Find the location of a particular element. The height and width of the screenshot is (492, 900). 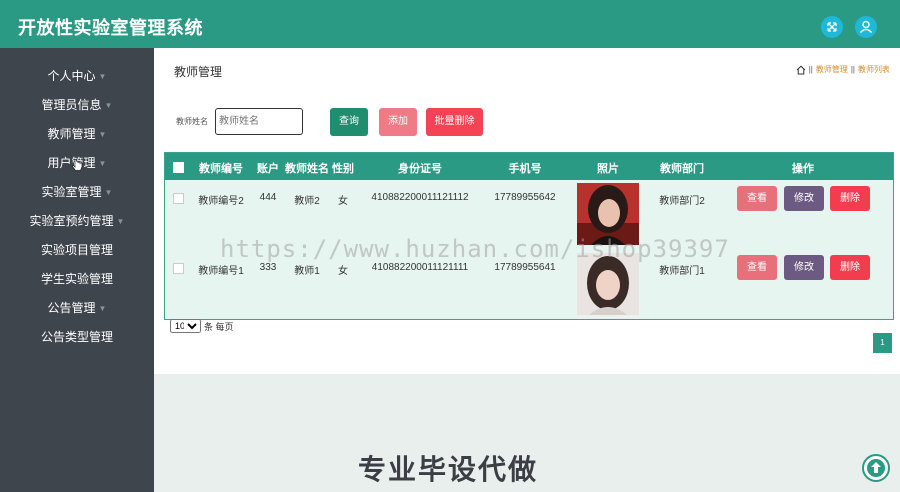

sidebar-item-label: 管理员信息 is located at coordinates (71, 105).